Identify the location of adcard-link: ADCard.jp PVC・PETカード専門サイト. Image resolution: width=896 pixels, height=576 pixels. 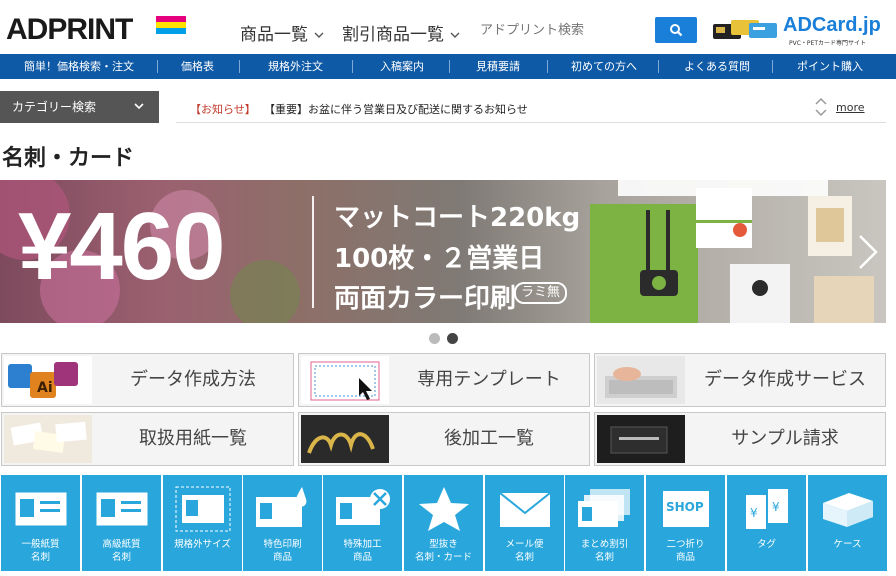
(798, 30).